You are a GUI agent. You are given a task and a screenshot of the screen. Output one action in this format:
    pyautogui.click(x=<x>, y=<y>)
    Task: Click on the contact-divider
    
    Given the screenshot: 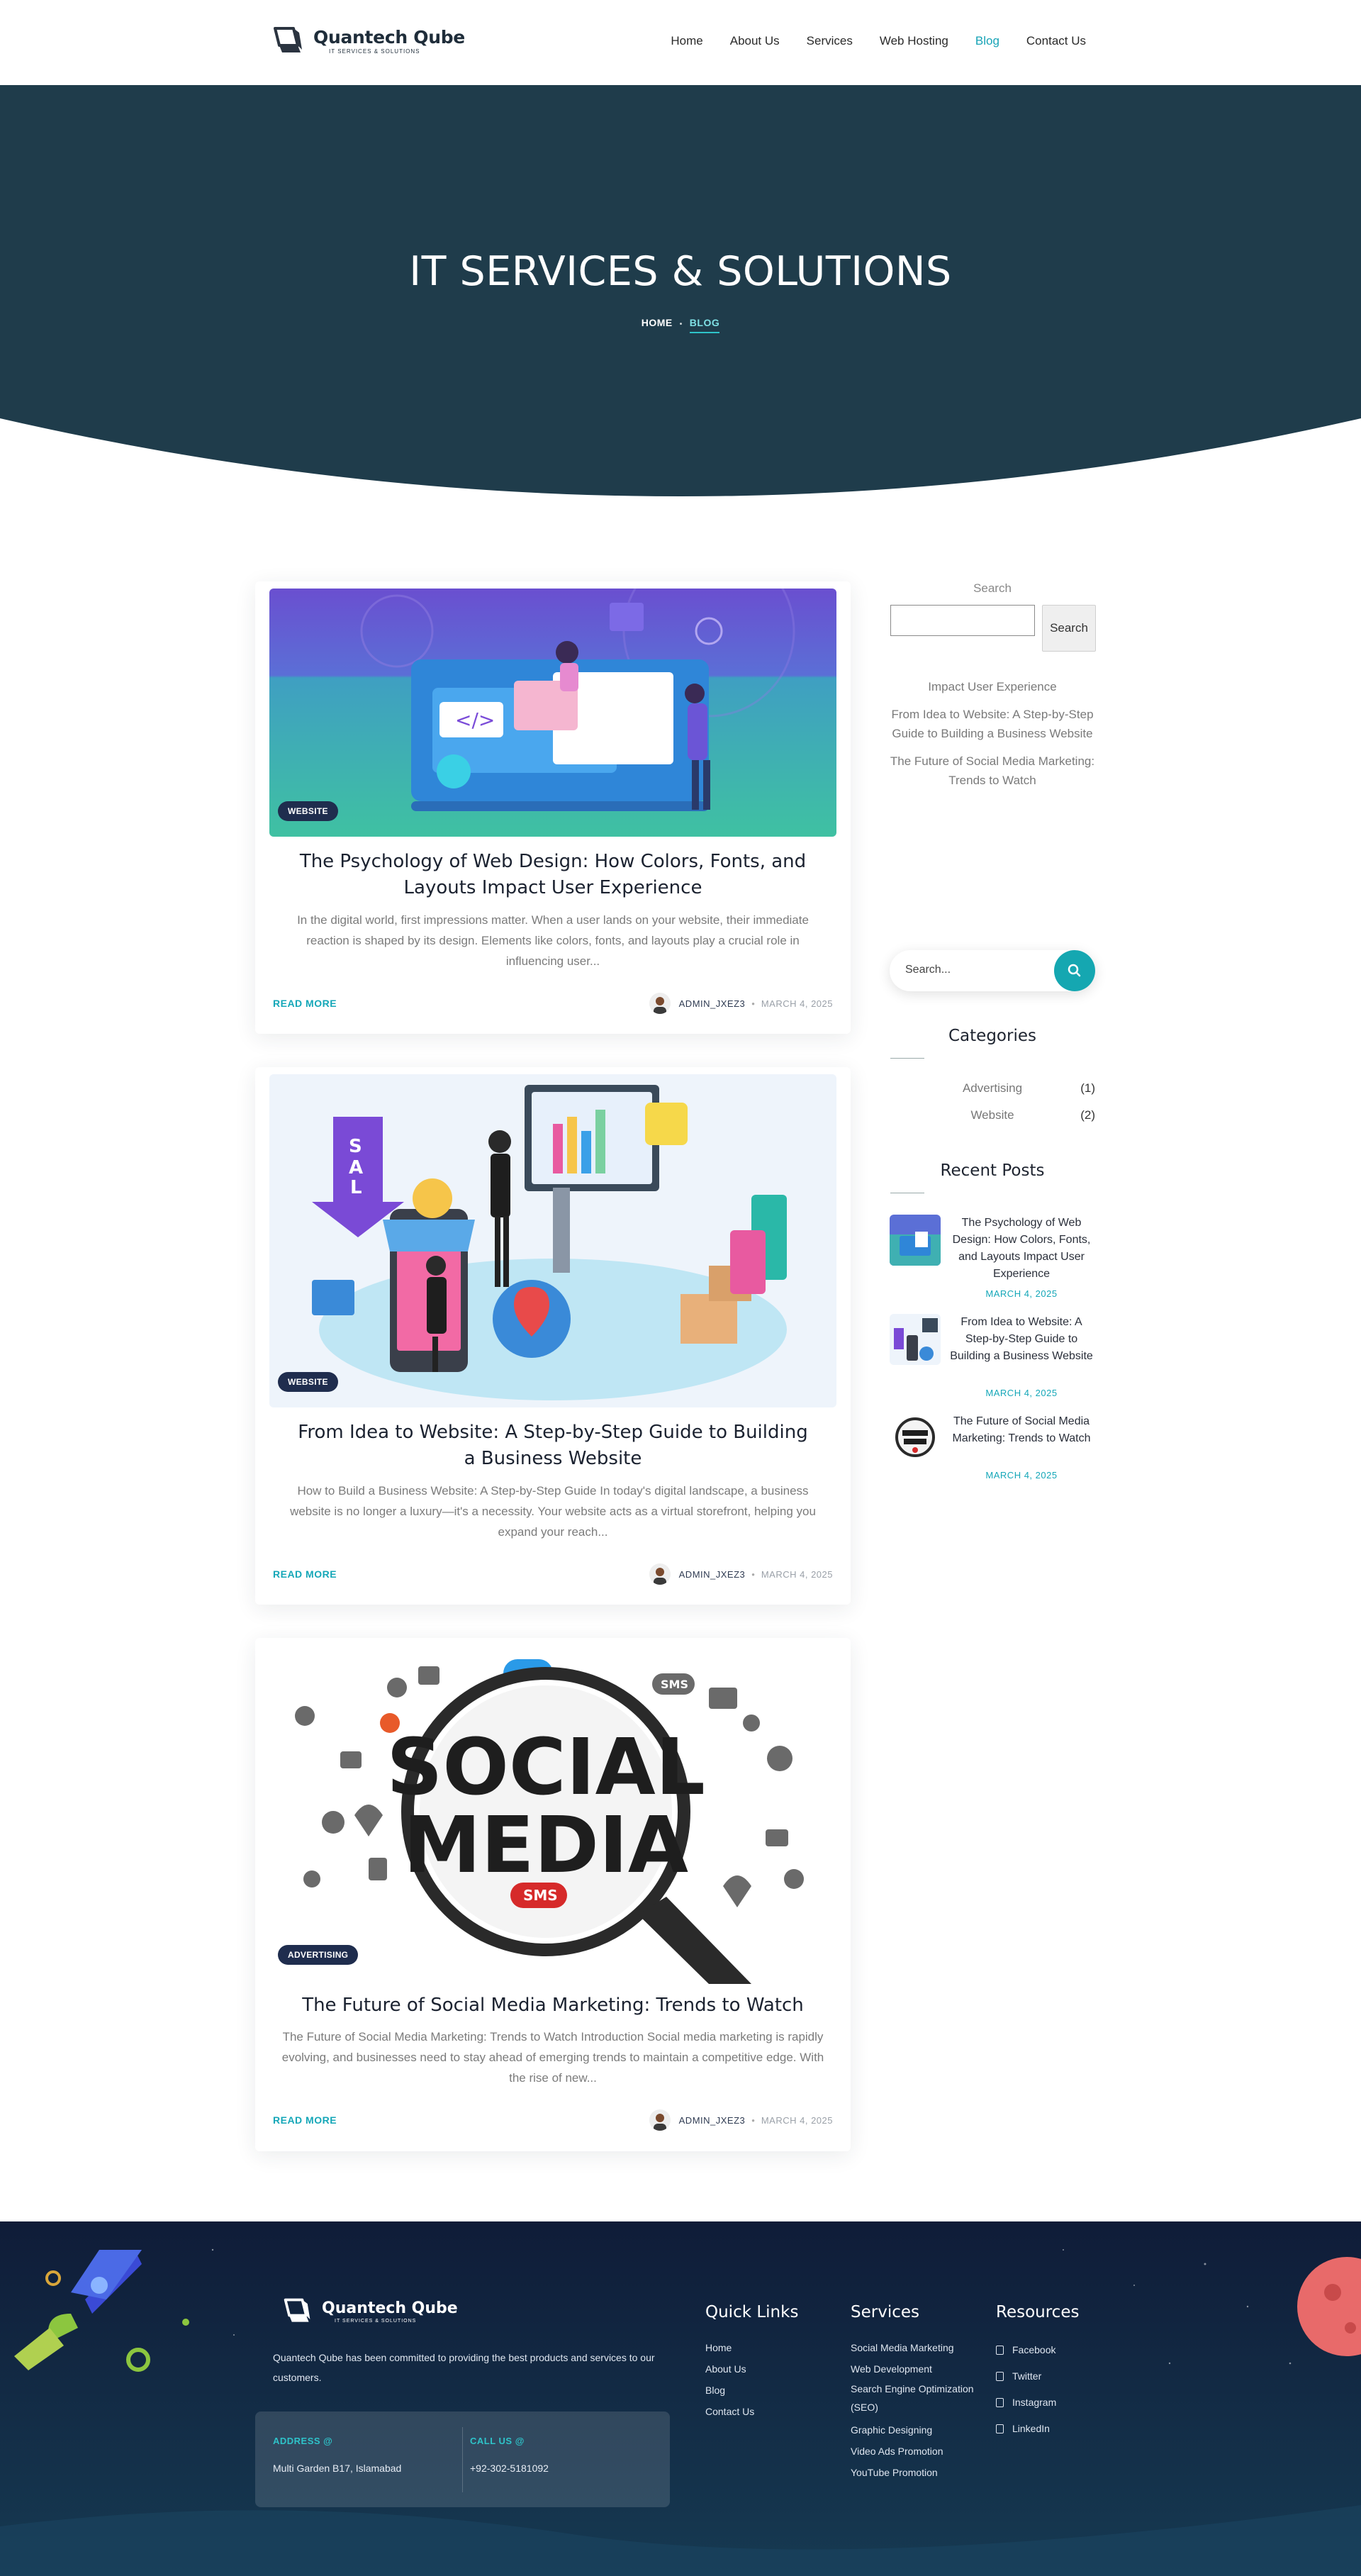 What is the action you would take?
    pyautogui.click(x=463, y=2459)
    